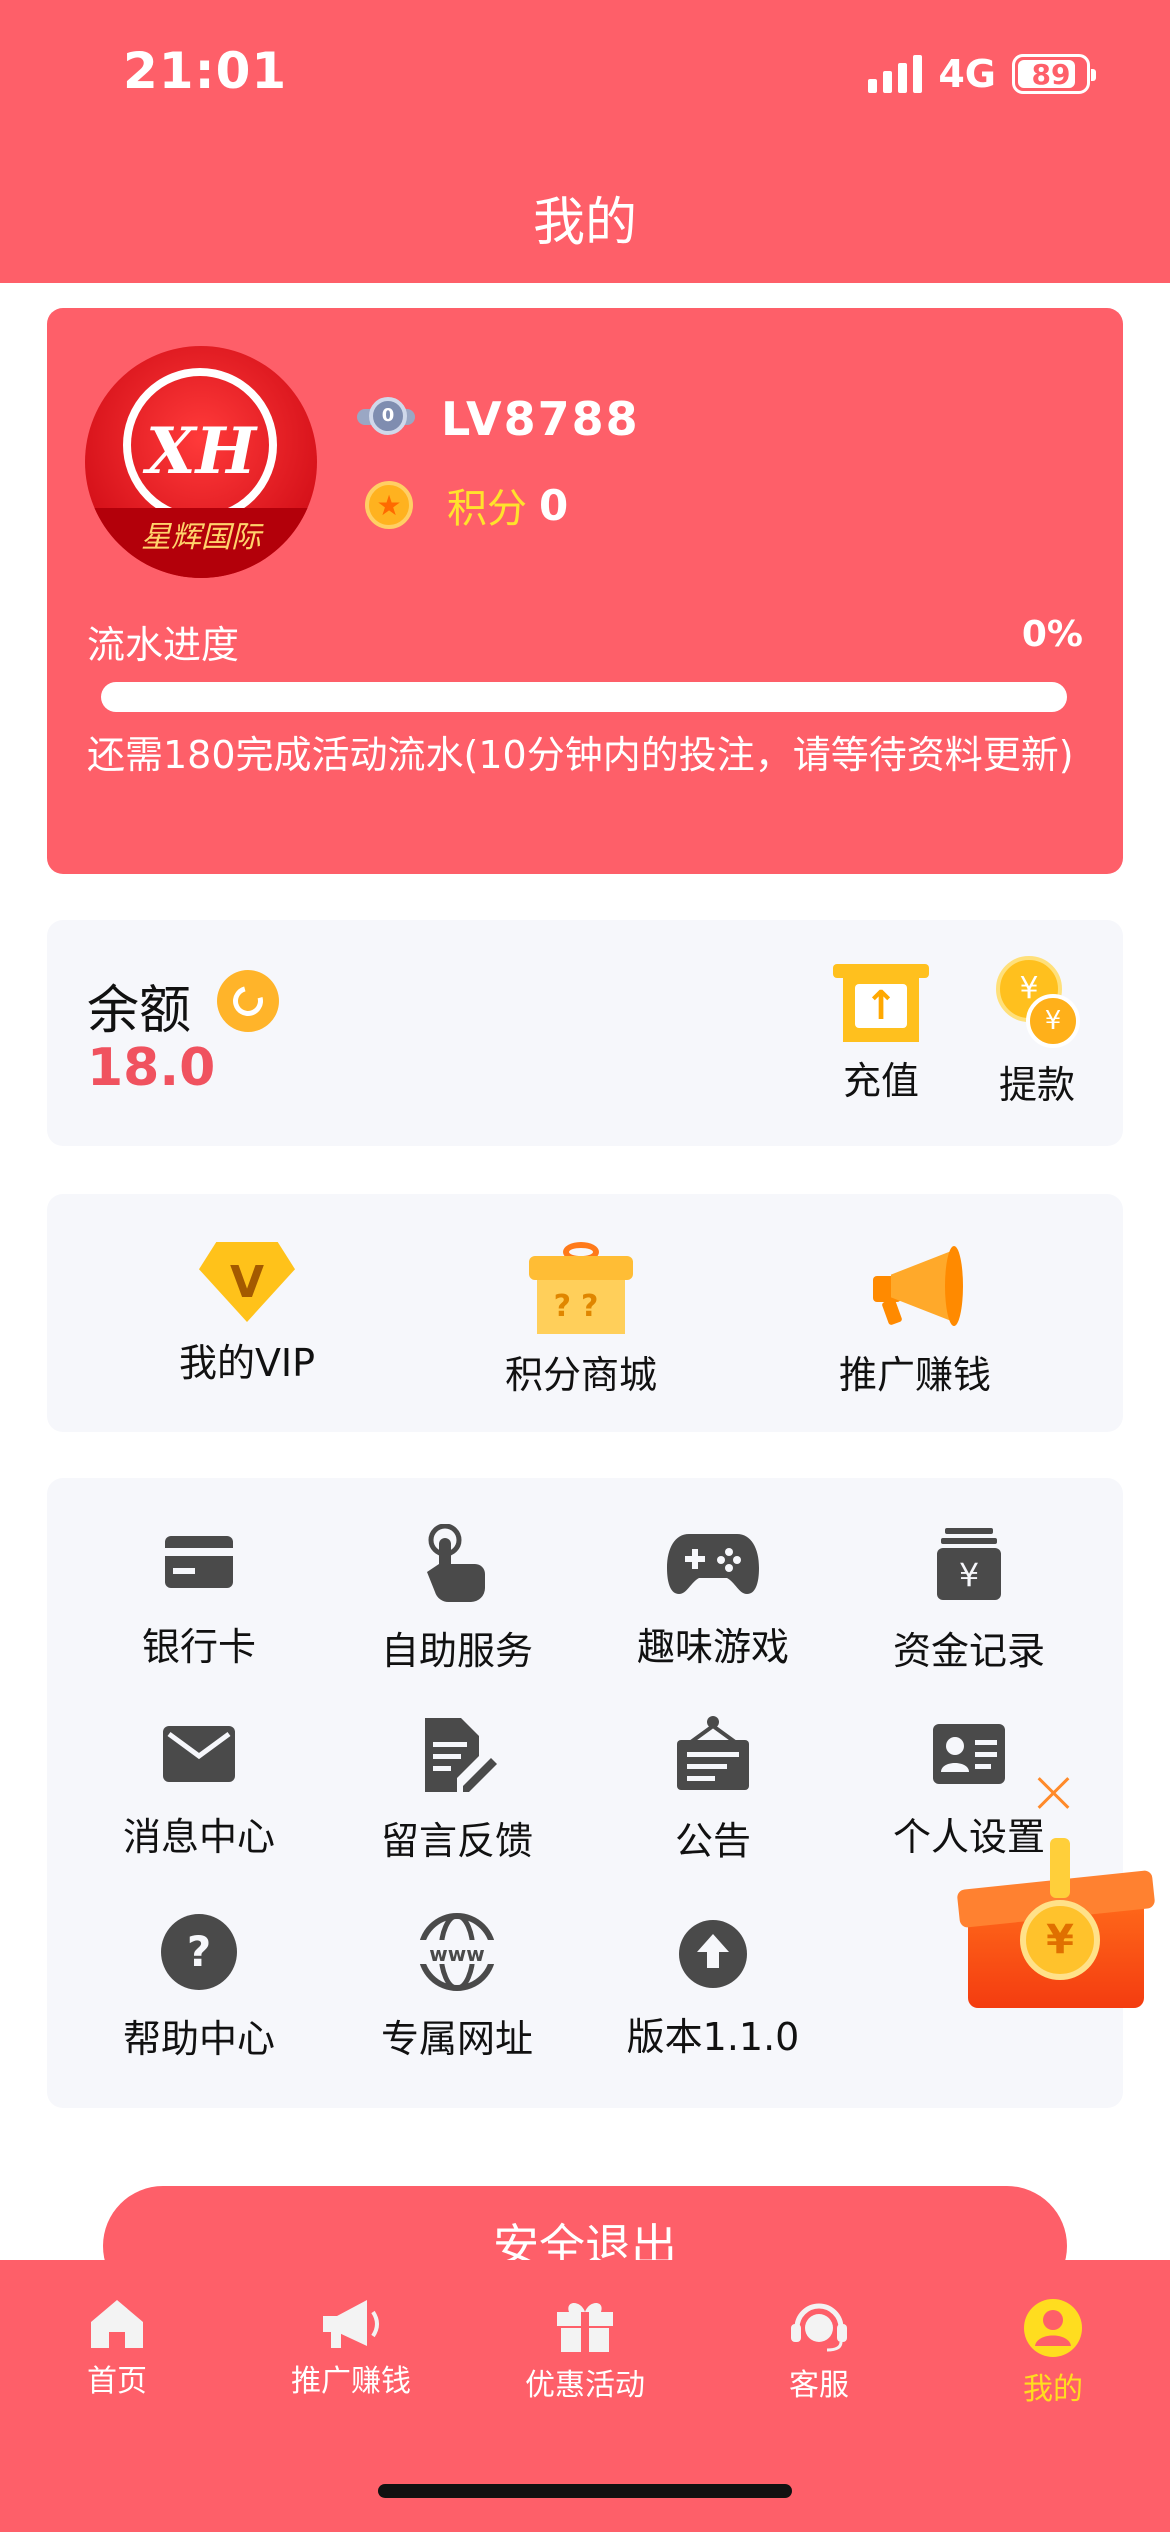 The height and width of the screenshot is (2532, 1170). Describe the element at coordinates (205, 71) in the screenshot. I see `status-time: 21:01` at that location.